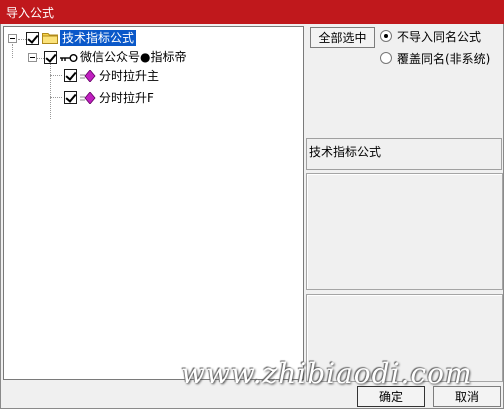  Describe the element at coordinates (133, 57) in the screenshot. I see `tree-node-group-label: 微信公众号●指标帝` at that location.